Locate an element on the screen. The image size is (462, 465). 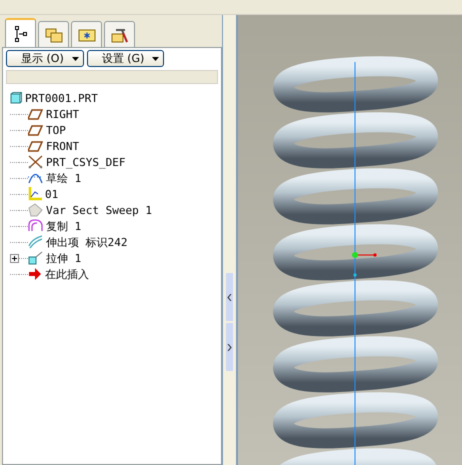
sketch-arc-icon is located at coordinates (35, 178).